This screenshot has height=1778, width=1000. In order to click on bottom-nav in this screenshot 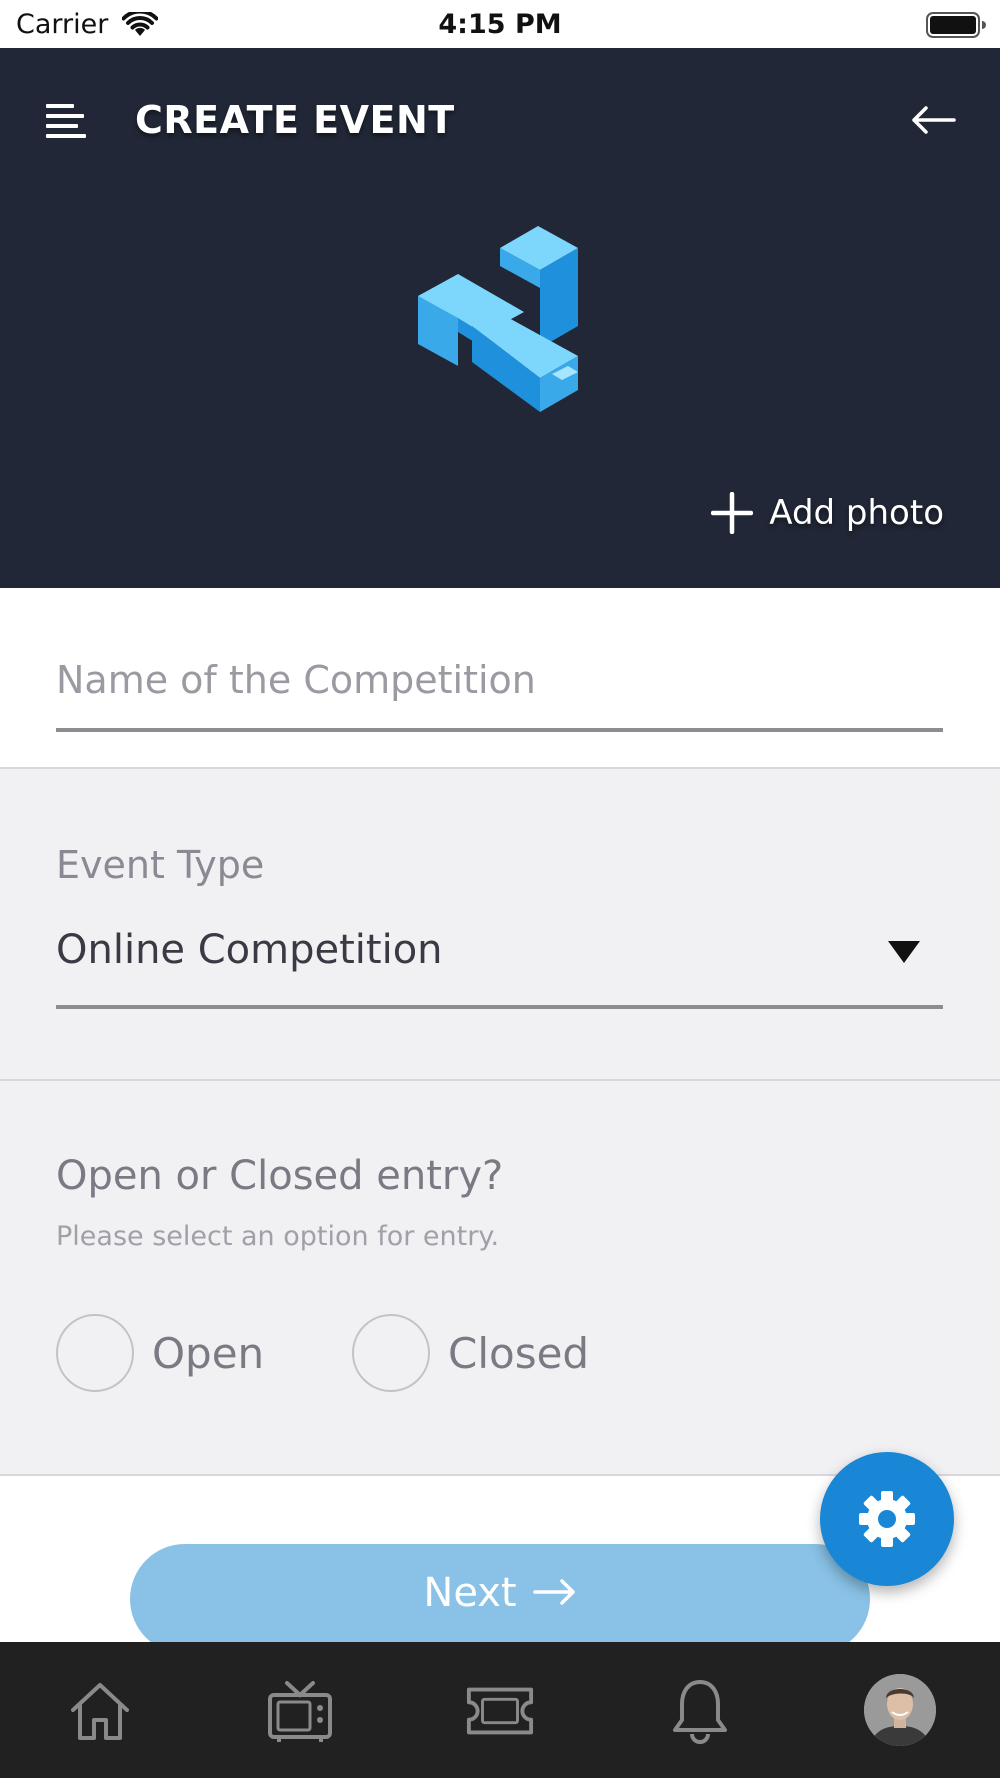, I will do `click(500, 1710)`.